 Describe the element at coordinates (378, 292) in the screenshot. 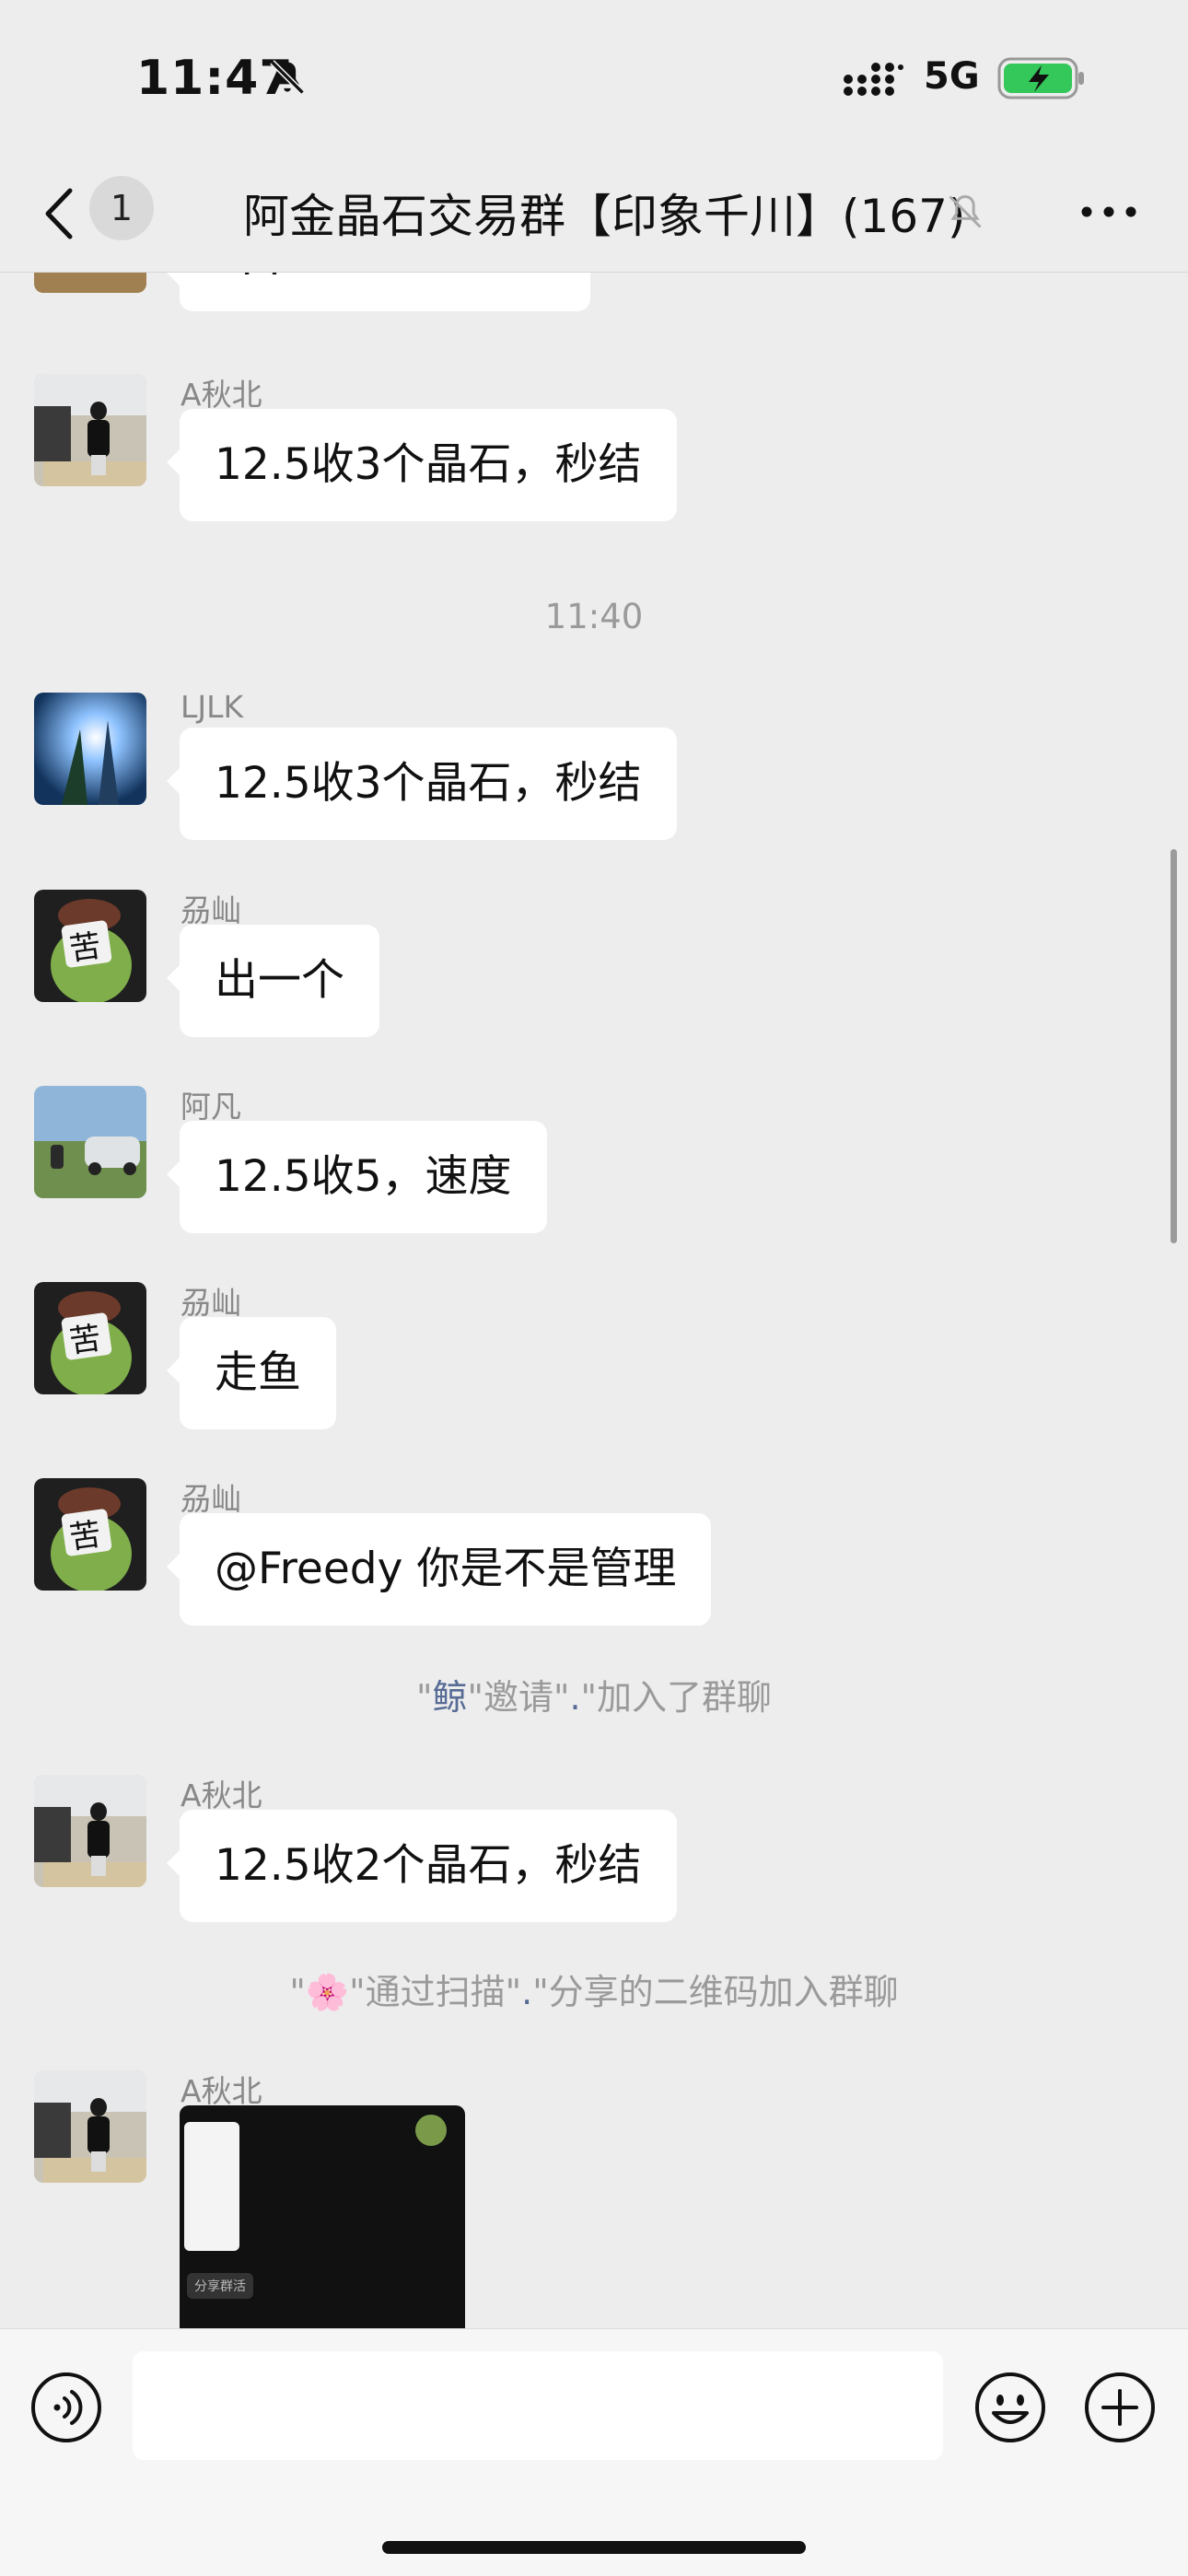

I see `message-bubble: app啥时候上线呀` at that location.